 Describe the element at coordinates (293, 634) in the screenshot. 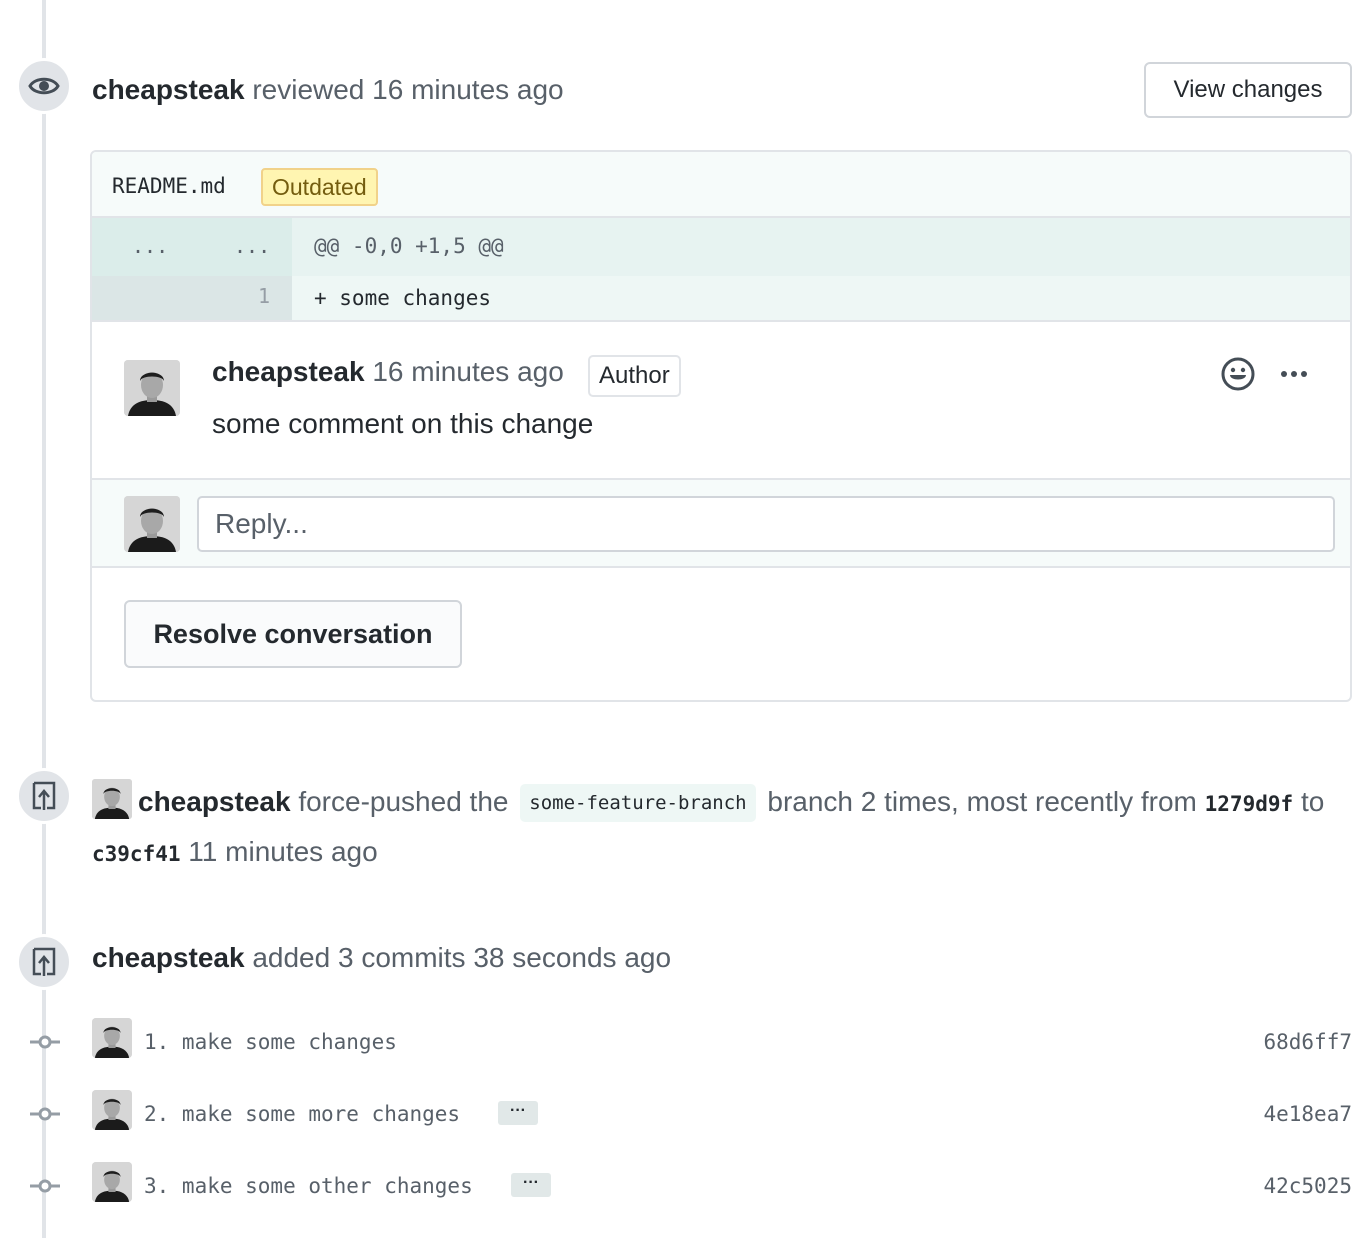

I see `resolve-conversation-button: Resolve conversation` at that location.